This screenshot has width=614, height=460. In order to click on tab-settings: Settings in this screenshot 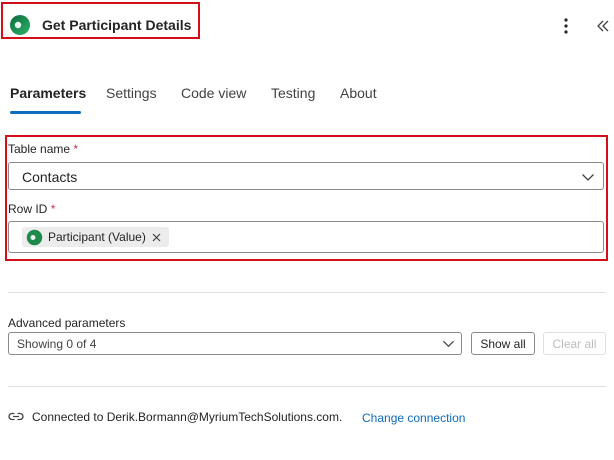, I will do `click(131, 93)`.